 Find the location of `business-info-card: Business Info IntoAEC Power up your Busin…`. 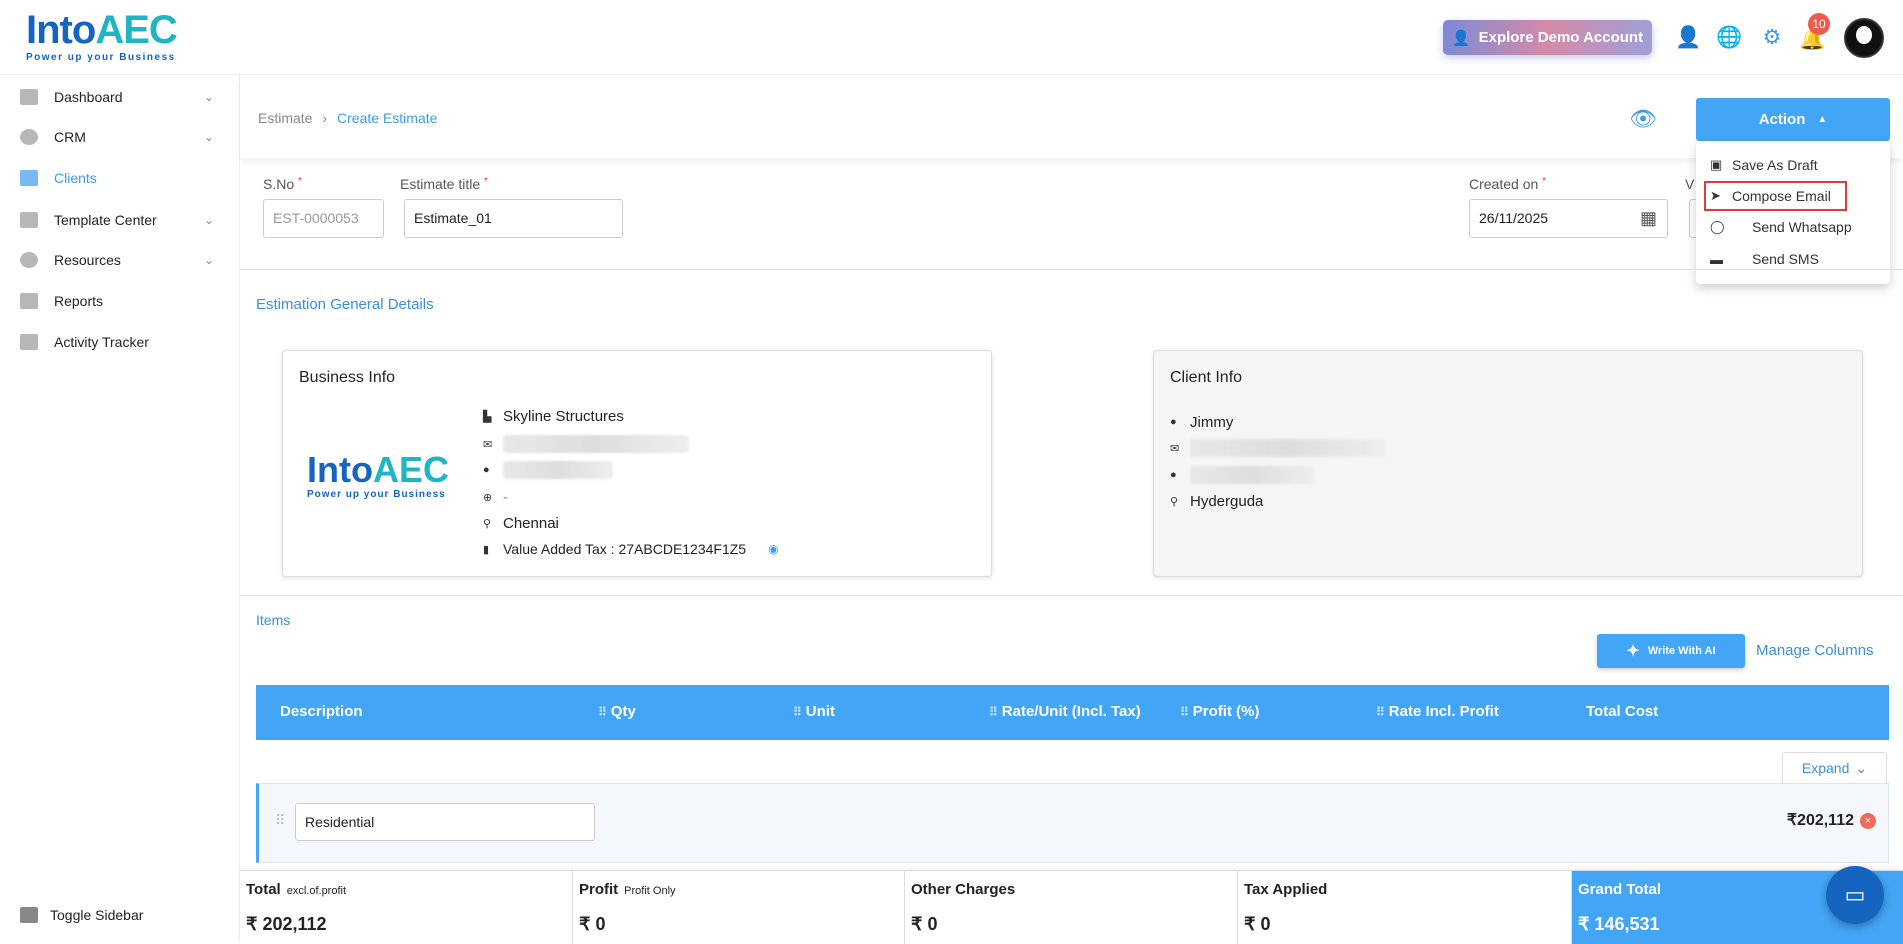

business-info-card: Business Info IntoAEC Power up your Busin… is located at coordinates (637, 463).